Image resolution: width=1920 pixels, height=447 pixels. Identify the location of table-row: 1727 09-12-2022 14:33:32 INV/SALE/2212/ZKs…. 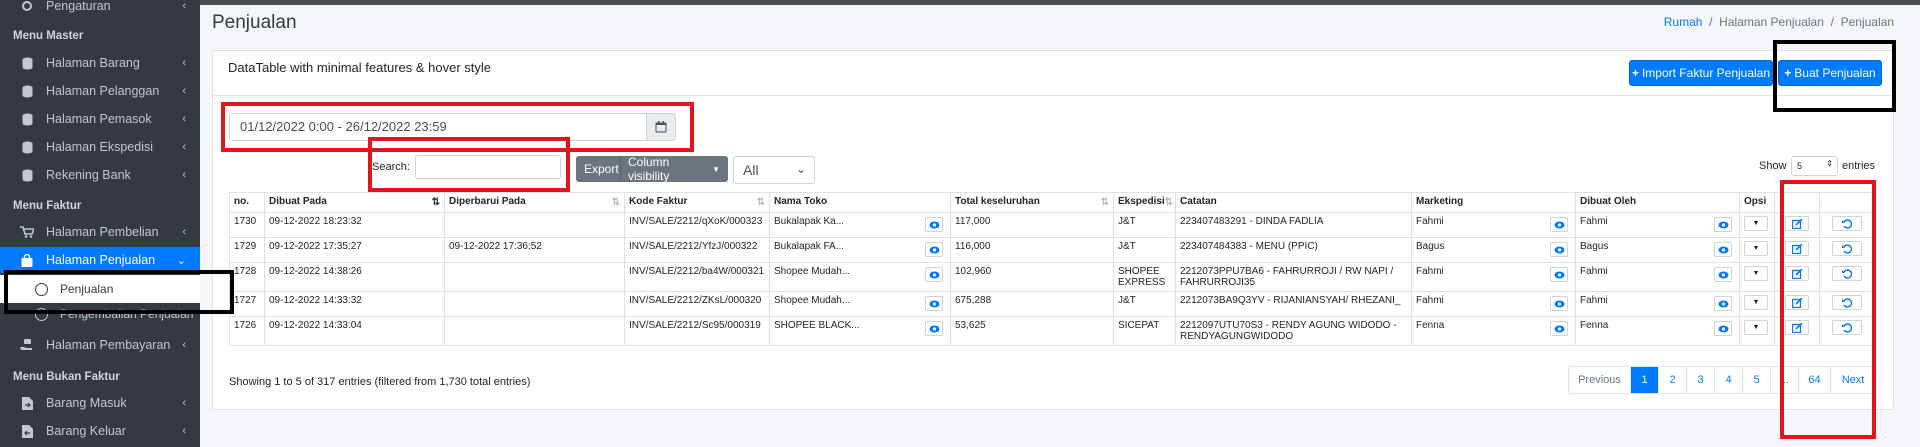
(1052, 304).